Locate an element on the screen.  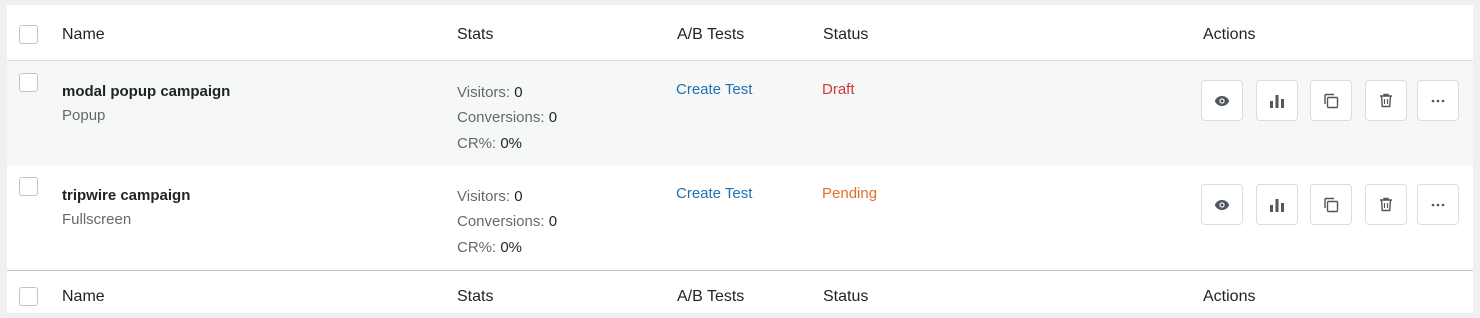
column-footer-stats: Stats is located at coordinates (475, 296).